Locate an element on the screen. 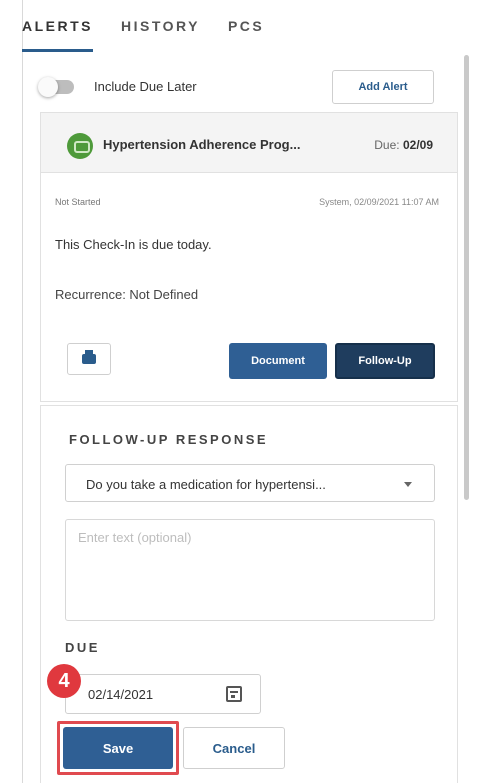 The image size is (477, 783). calendar-icon is located at coordinates (234, 694).